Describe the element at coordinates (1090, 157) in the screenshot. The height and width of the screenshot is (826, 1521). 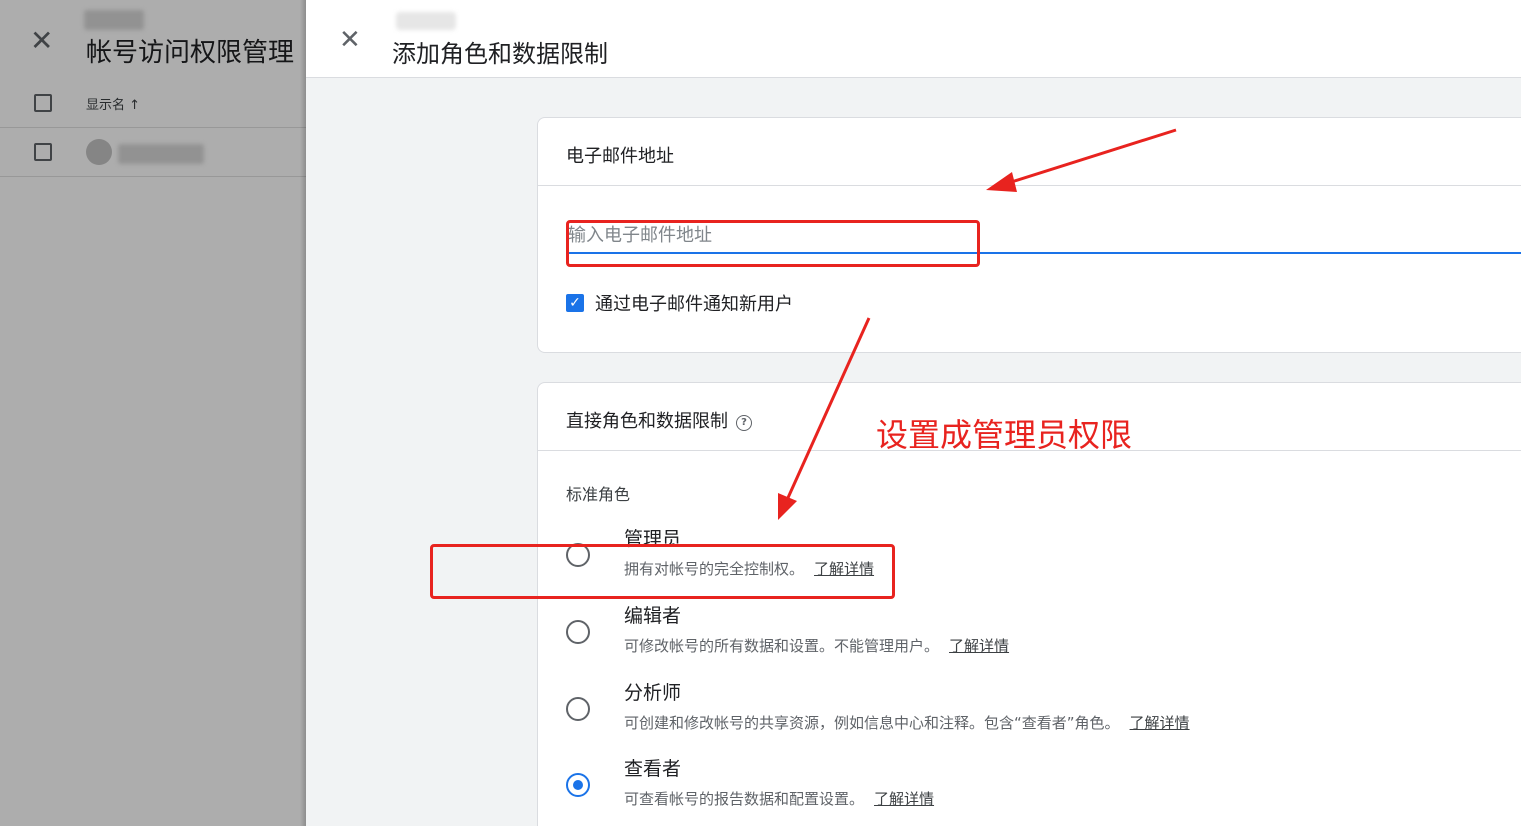
I see `arrow-line-email` at that location.